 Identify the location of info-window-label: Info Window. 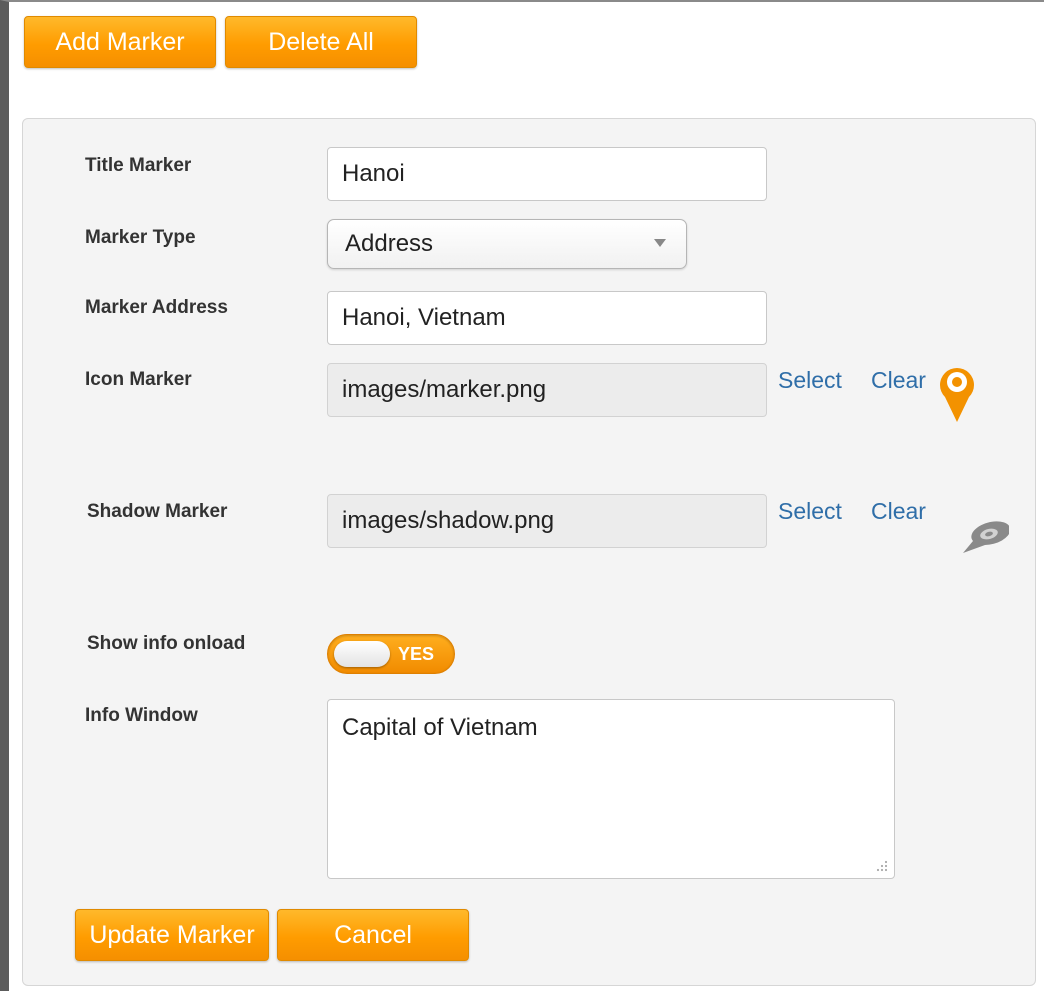
(141, 715).